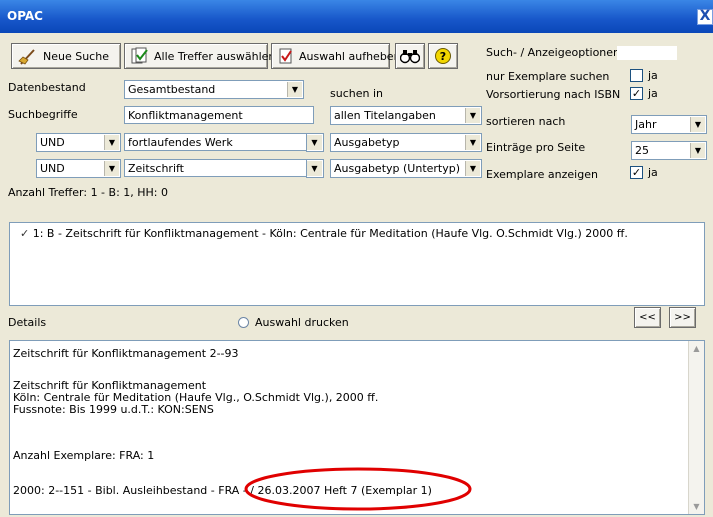 The image size is (713, 517). I want to click on details-scrollbar: ▲ ▼, so click(696, 427).